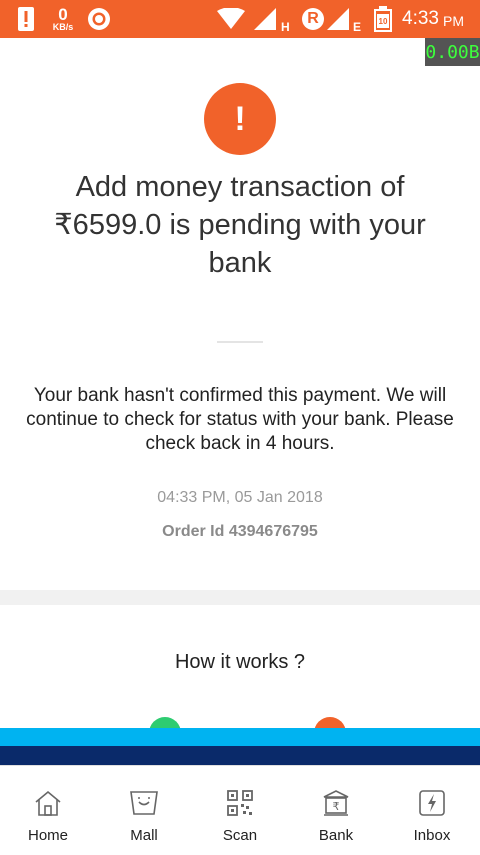 The width and height of the screenshot is (480, 855). I want to click on clock: 4:33 PM, so click(433, 19).